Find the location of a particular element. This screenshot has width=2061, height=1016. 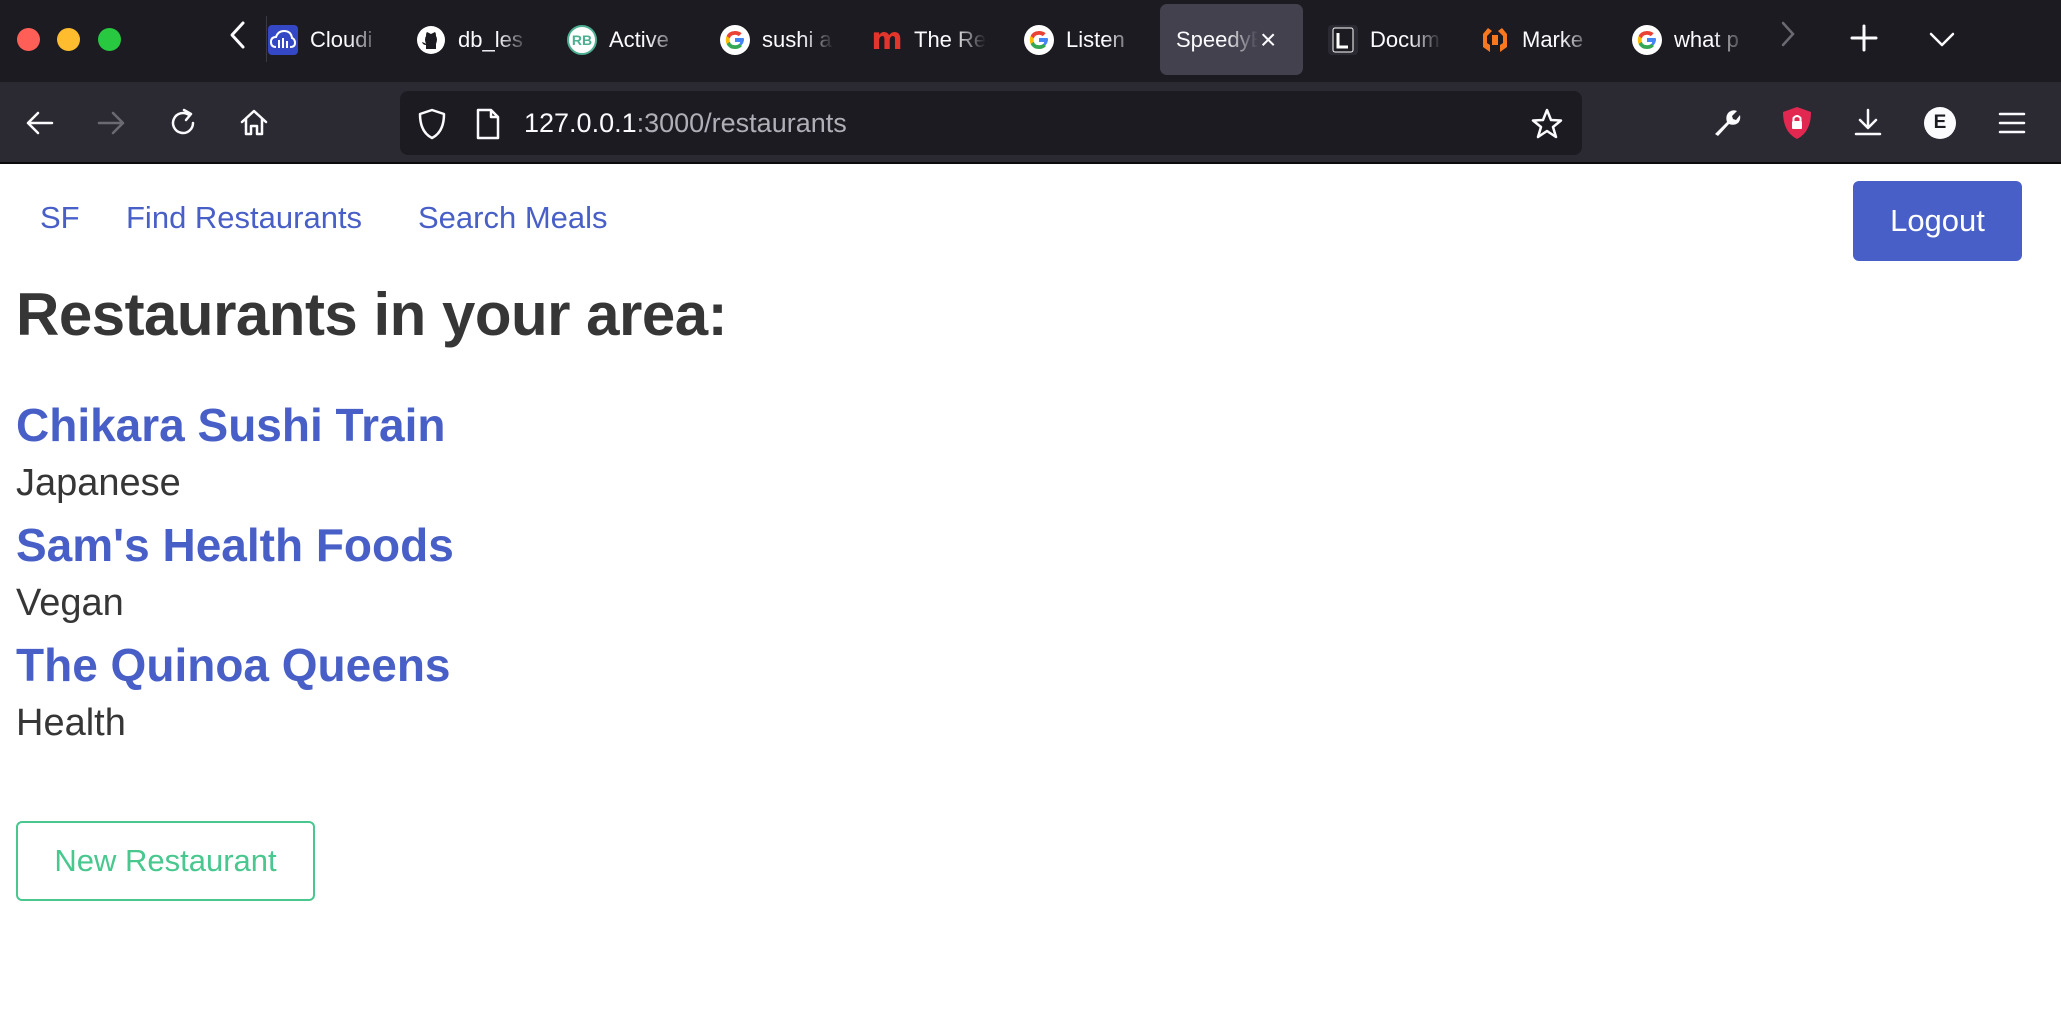

shield-lock-icon is located at coordinates (1797, 123).